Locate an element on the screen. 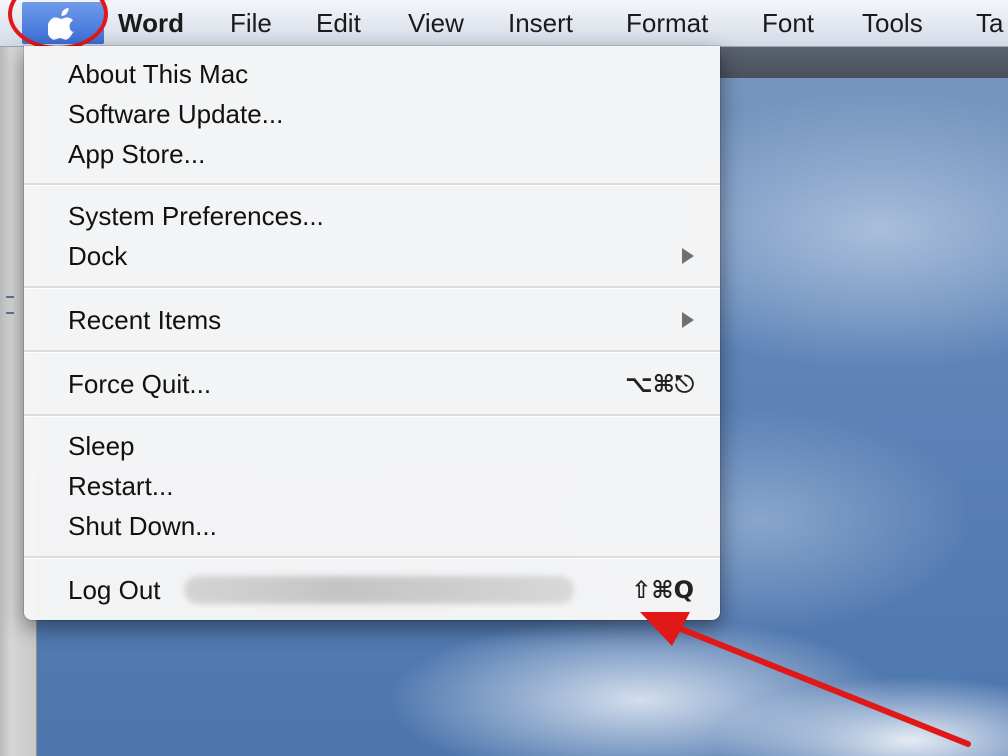  menu-edit: Edit is located at coordinates (338, 23).